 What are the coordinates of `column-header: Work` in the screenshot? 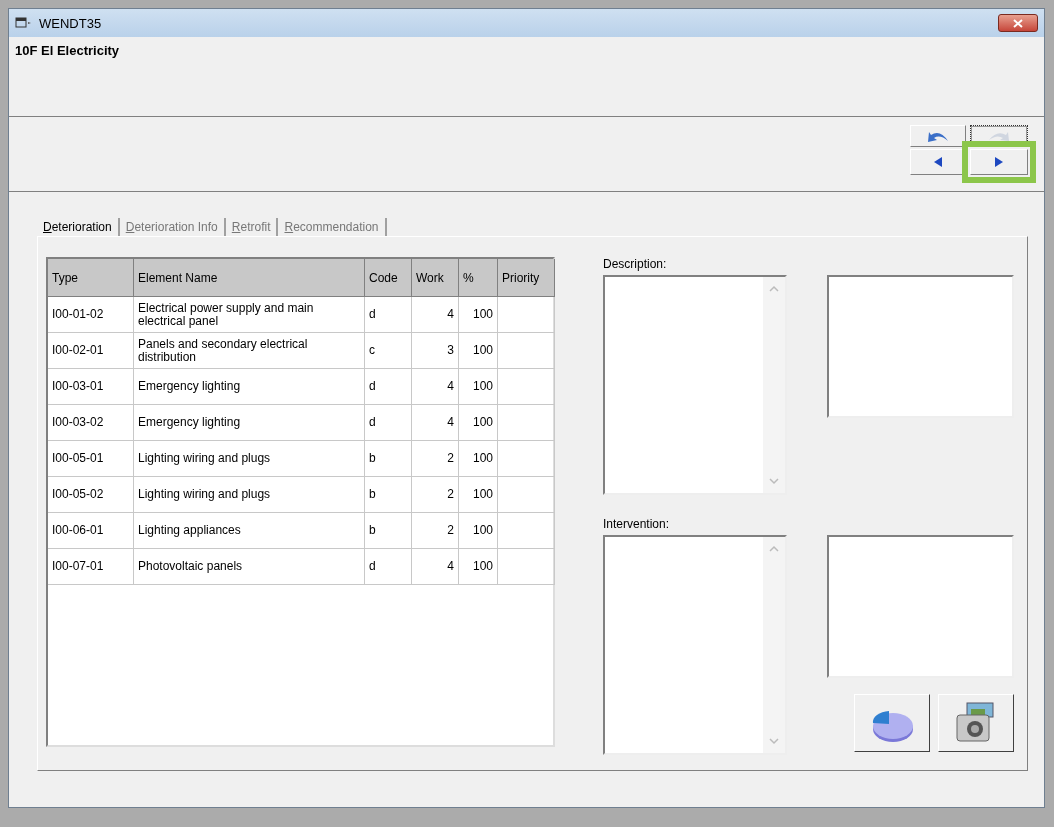 It's located at (435, 278).